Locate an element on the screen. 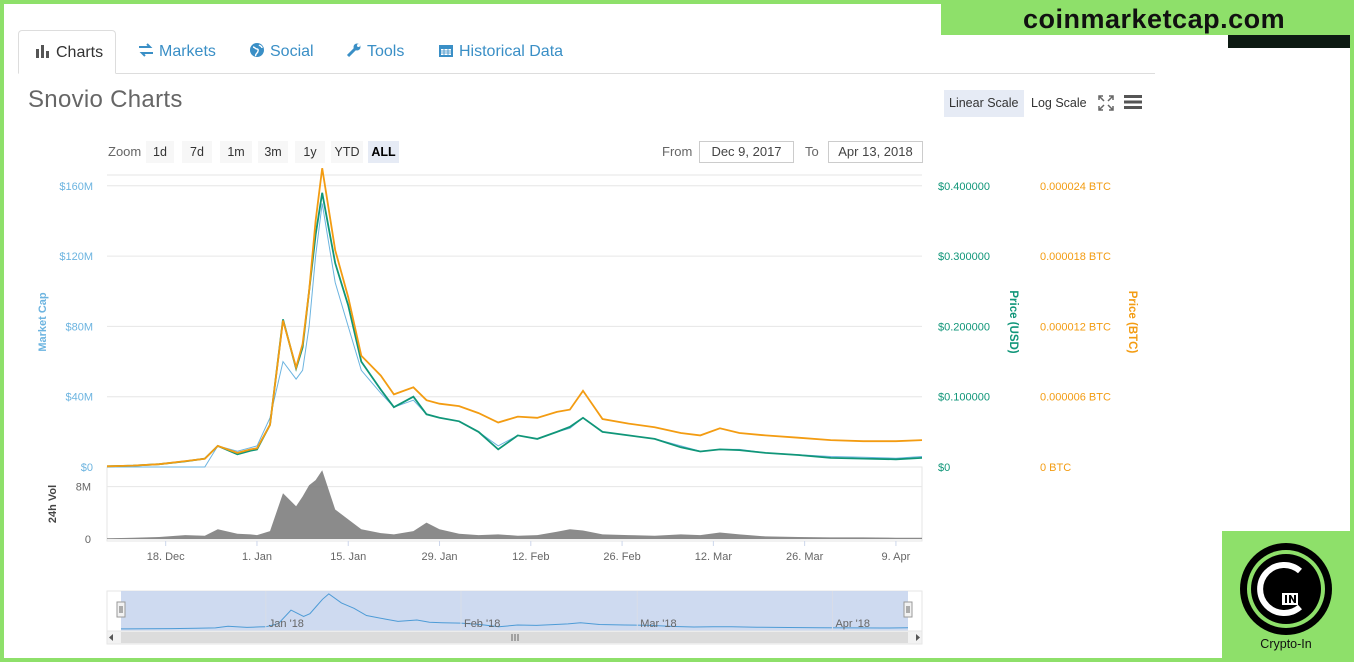  volume-panel is located at coordinates (514, 504).